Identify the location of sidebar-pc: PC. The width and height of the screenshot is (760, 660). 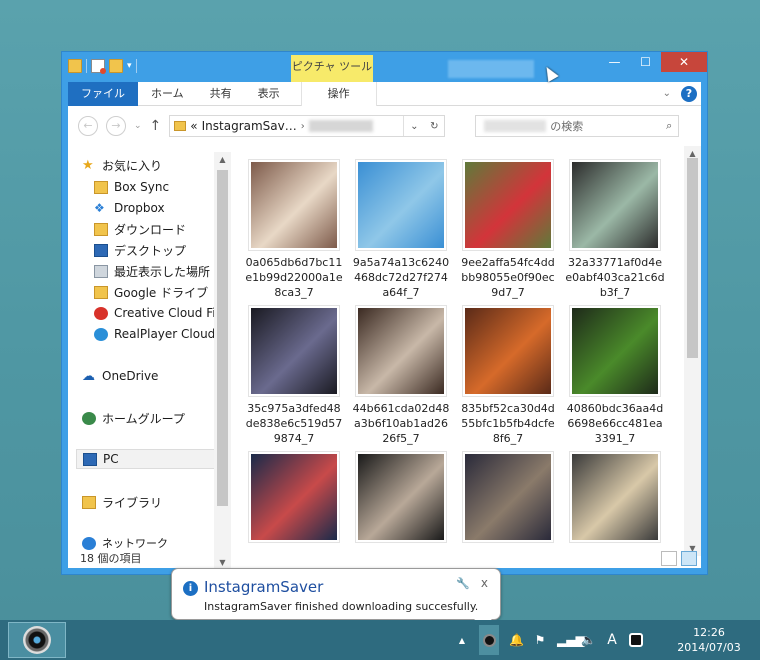
(151, 459).